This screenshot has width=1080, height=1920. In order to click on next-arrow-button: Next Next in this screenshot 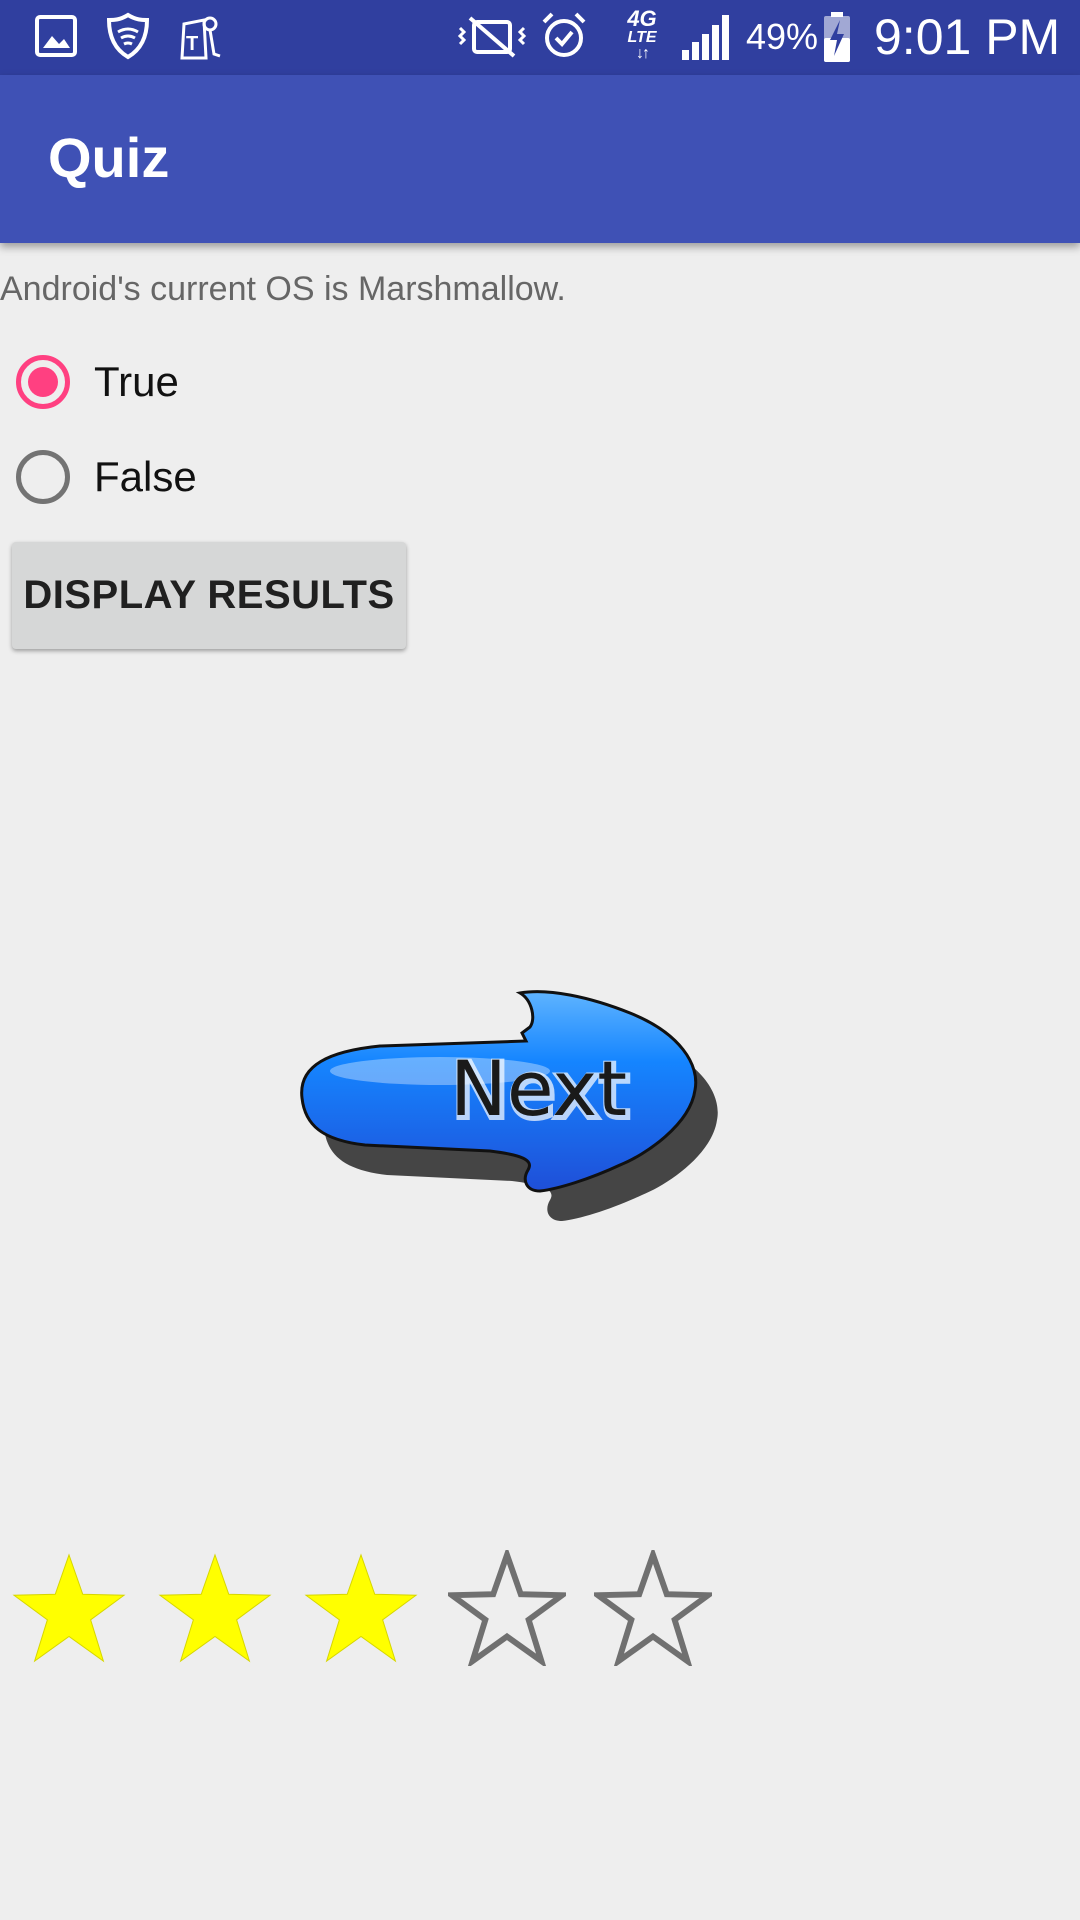, I will do `click(550, 1117)`.